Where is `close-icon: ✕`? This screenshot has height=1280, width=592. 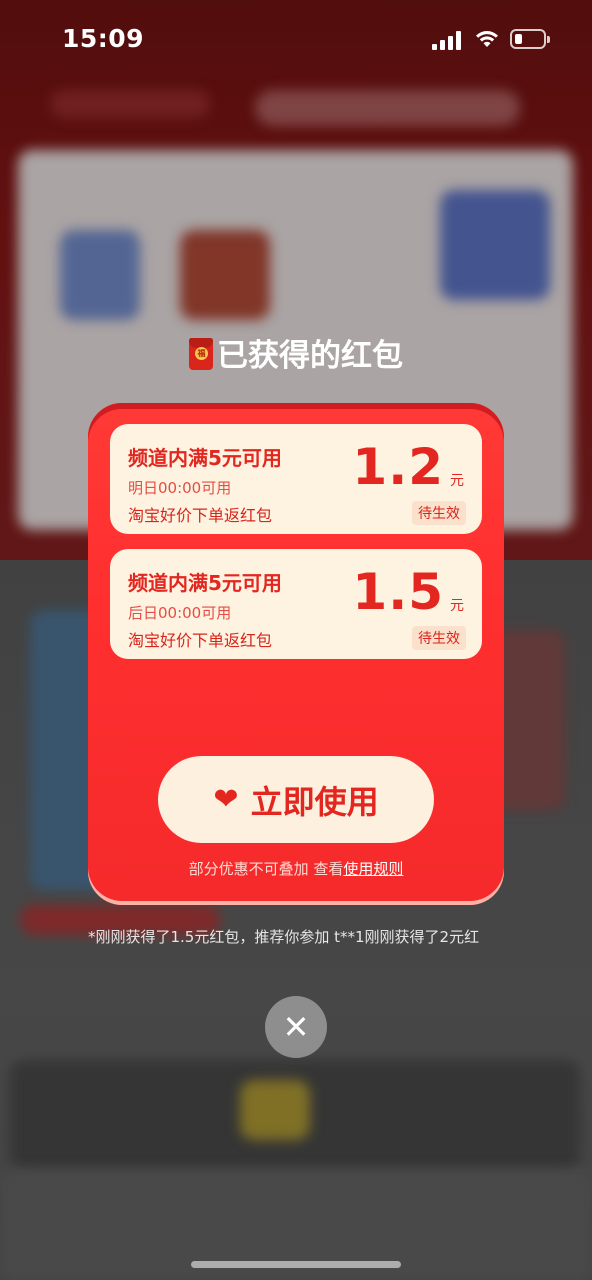
close-icon: ✕ is located at coordinates (296, 1027).